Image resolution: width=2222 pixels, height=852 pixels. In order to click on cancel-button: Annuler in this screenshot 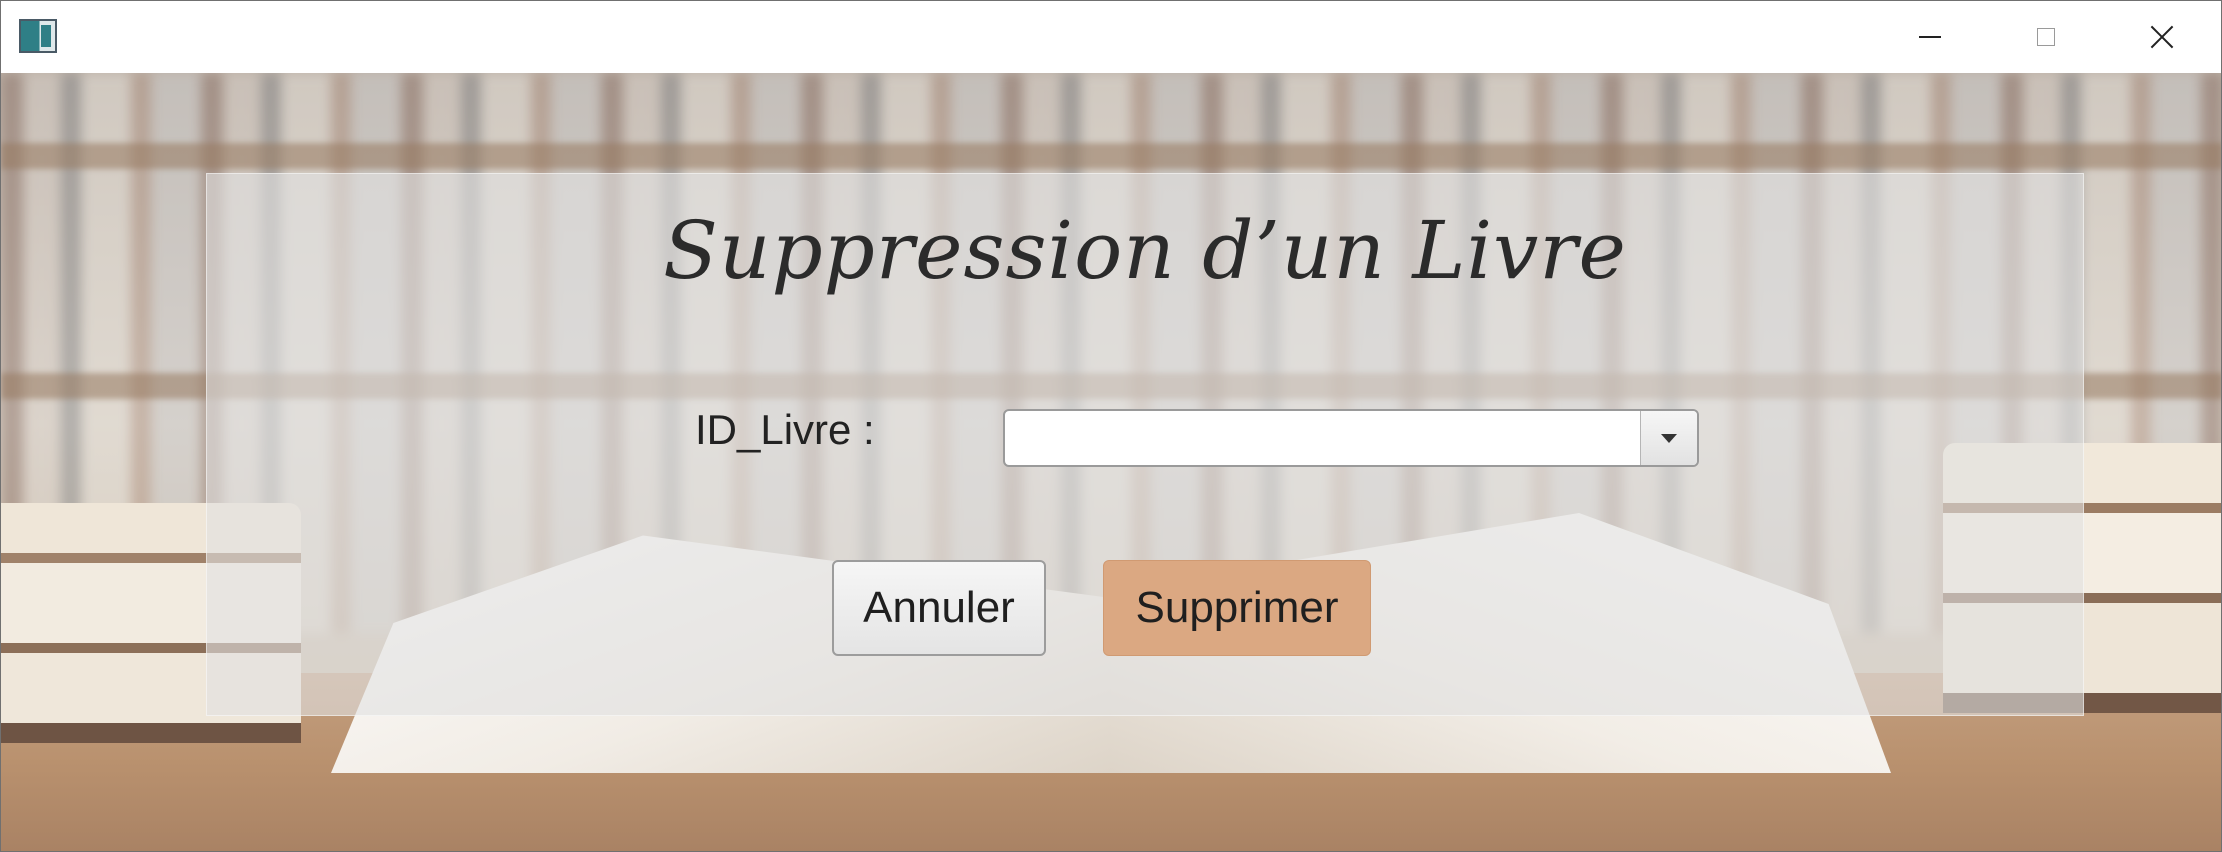, I will do `click(939, 608)`.